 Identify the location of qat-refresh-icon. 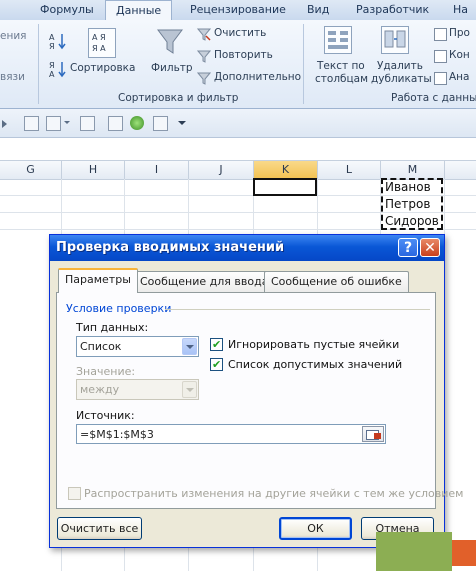
(137, 123).